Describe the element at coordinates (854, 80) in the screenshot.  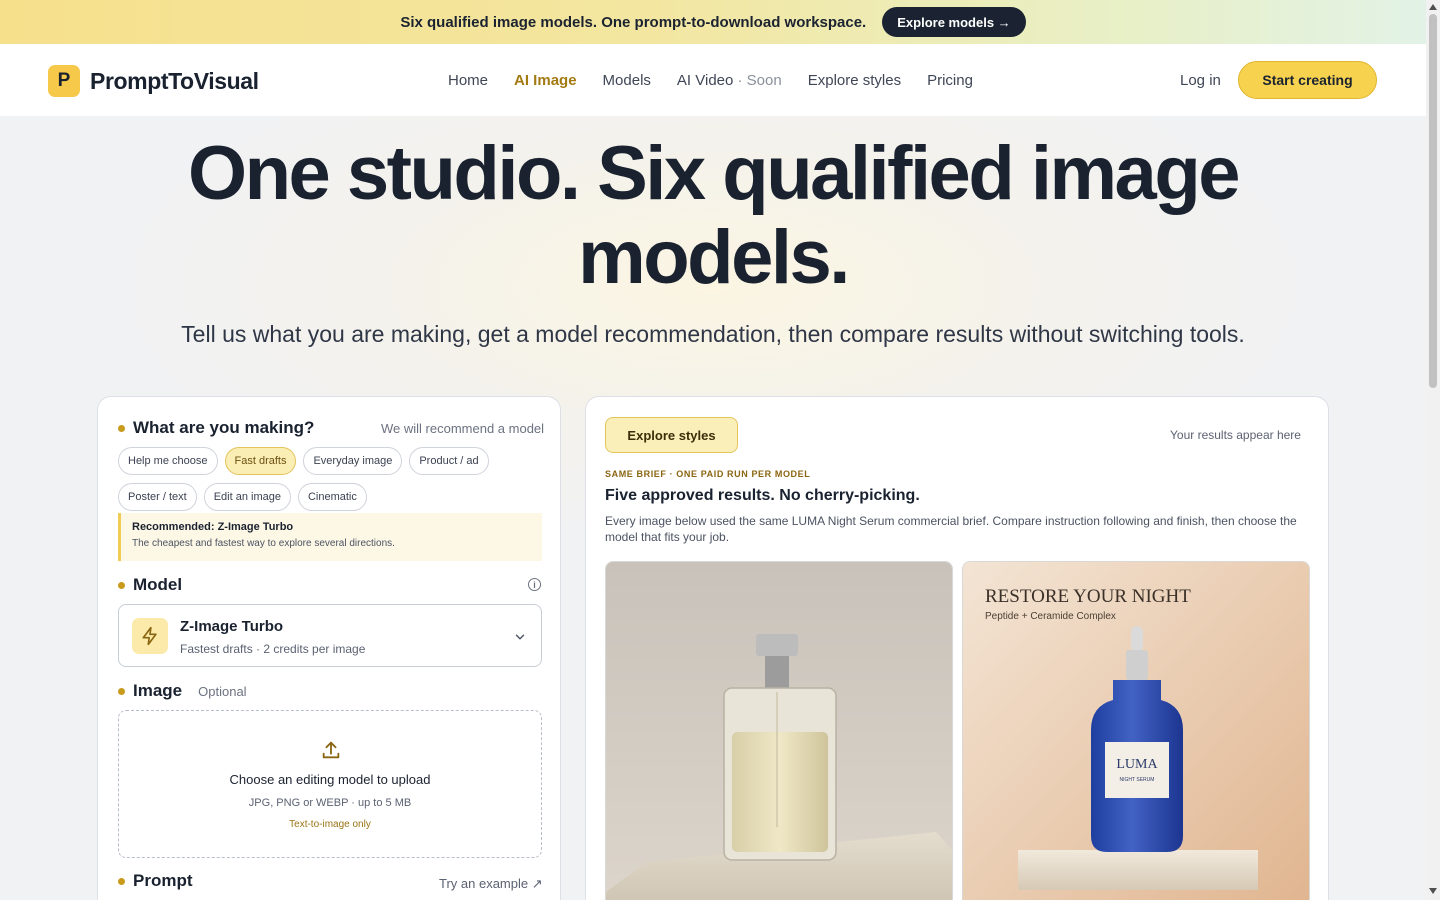
I see `nav-explore-styles: Explore styles` at that location.